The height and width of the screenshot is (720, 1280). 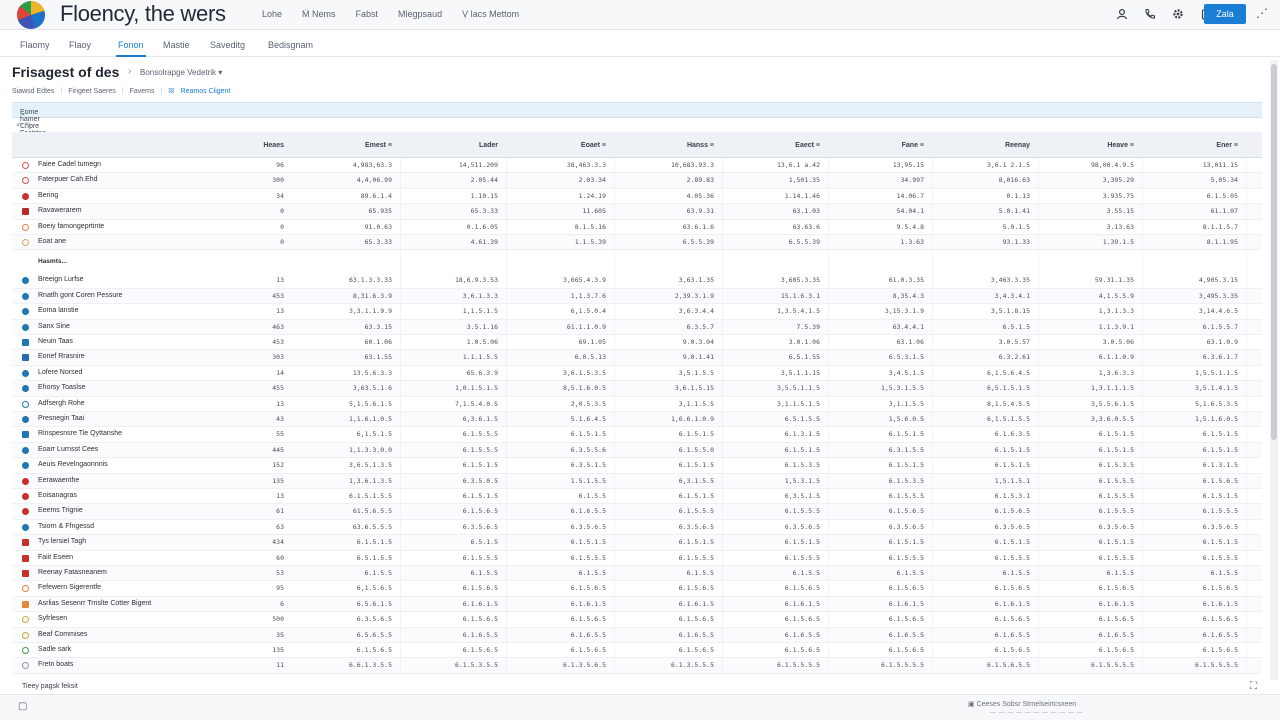 What do you see at coordinates (367, 14) in the screenshot?
I see `top-menu-item: Fabst` at bounding box center [367, 14].